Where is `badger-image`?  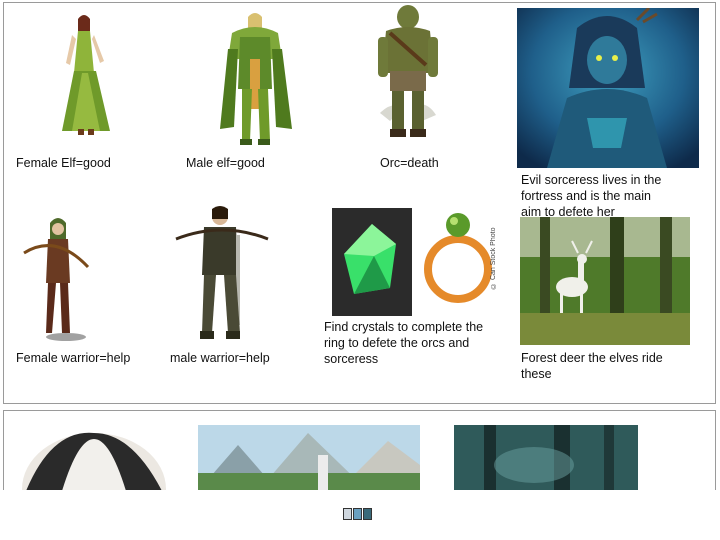
badger-image is located at coordinates (94, 461).